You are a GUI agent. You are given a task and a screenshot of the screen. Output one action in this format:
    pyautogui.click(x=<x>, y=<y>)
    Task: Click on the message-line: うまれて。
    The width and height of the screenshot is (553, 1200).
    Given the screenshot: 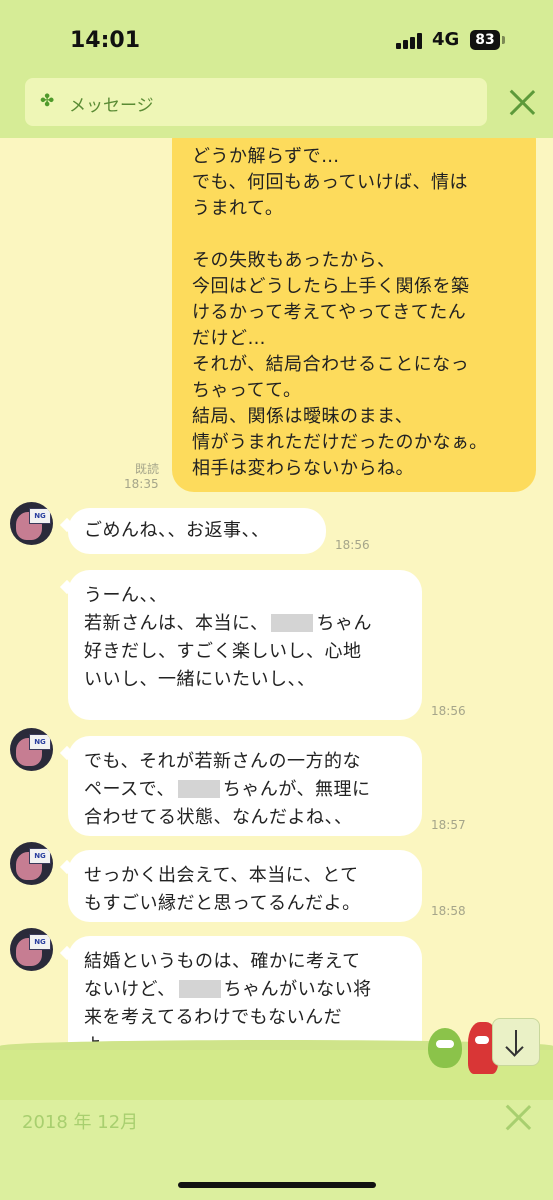 What is the action you would take?
    pyautogui.click(x=238, y=208)
    